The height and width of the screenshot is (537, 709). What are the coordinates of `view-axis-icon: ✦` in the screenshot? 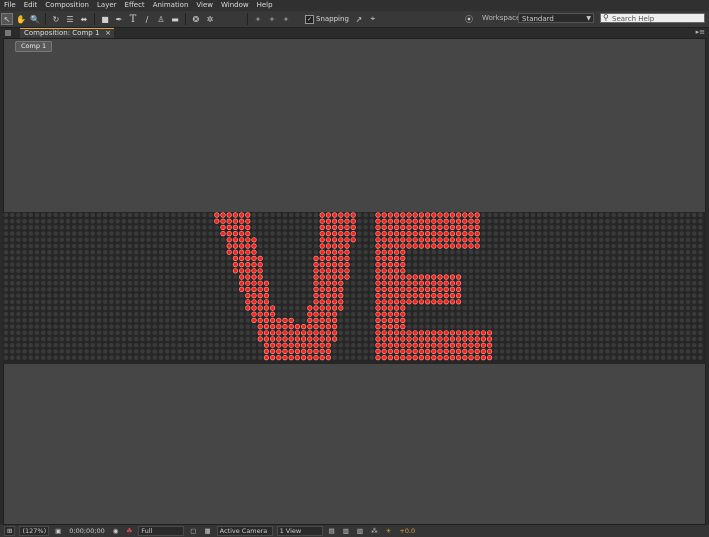 It's located at (286, 19).